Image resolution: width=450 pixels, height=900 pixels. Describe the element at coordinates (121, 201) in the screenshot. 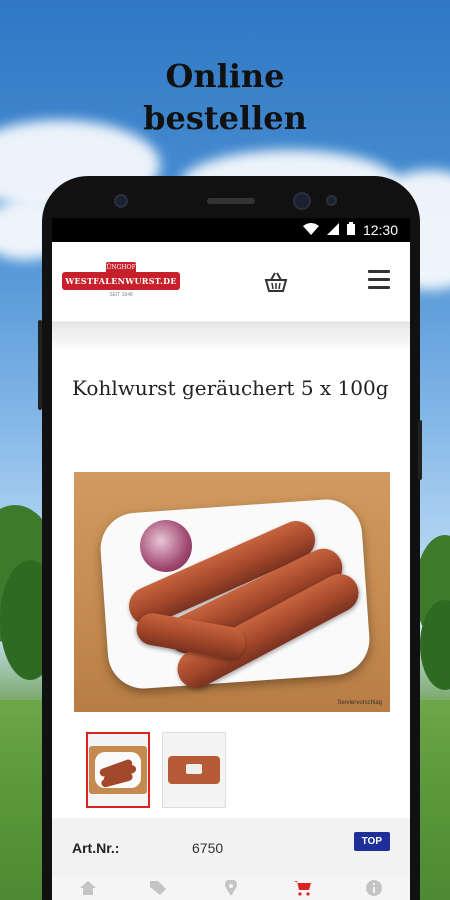

I see `front-sensor` at that location.